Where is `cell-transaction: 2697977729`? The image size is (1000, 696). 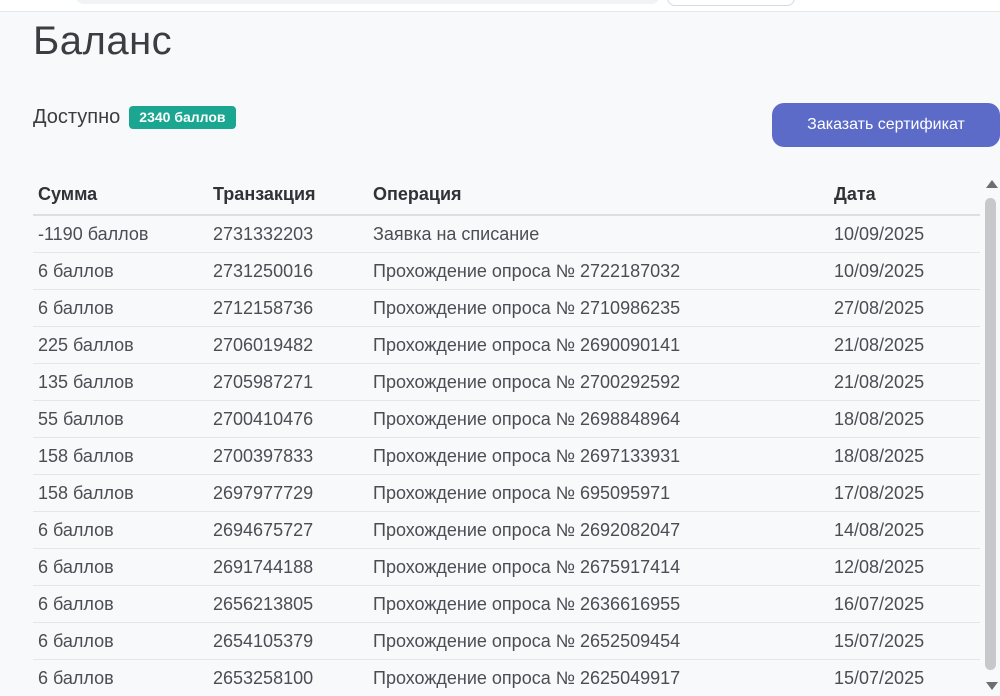 cell-transaction: 2697977729 is located at coordinates (288, 493).